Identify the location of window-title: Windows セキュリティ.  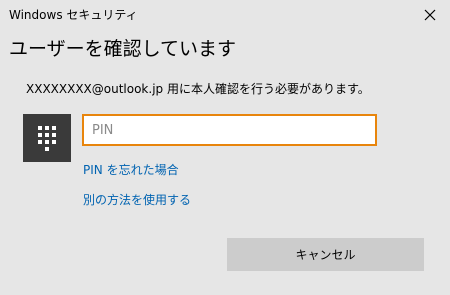
(73, 15).